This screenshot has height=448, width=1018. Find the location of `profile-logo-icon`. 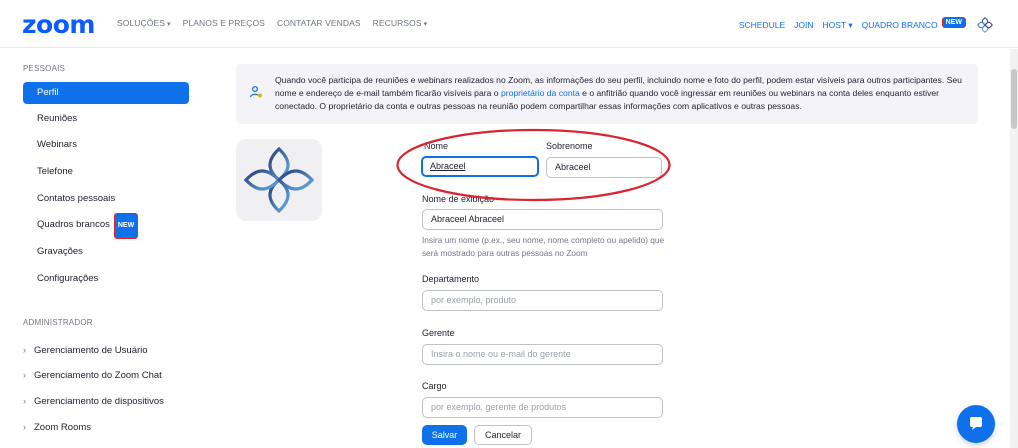

profile-logo-icon is located at coordinates (279, 180).